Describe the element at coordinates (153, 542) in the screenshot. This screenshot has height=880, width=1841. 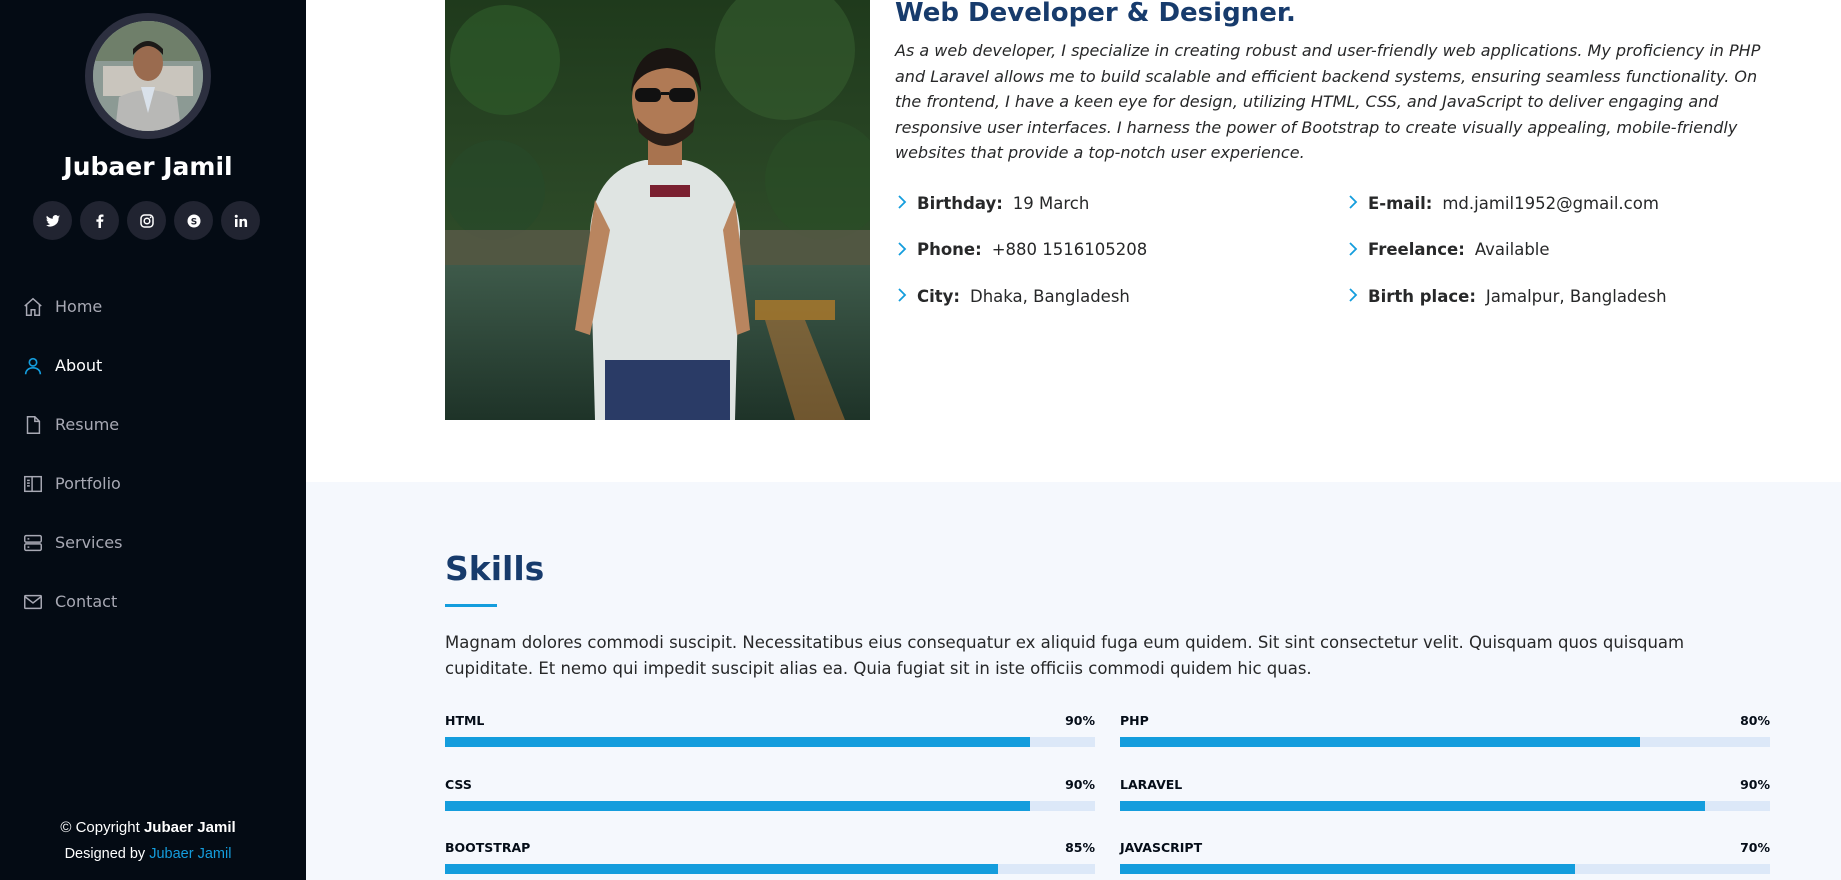
I see `nav-item-services: Services` at that location.